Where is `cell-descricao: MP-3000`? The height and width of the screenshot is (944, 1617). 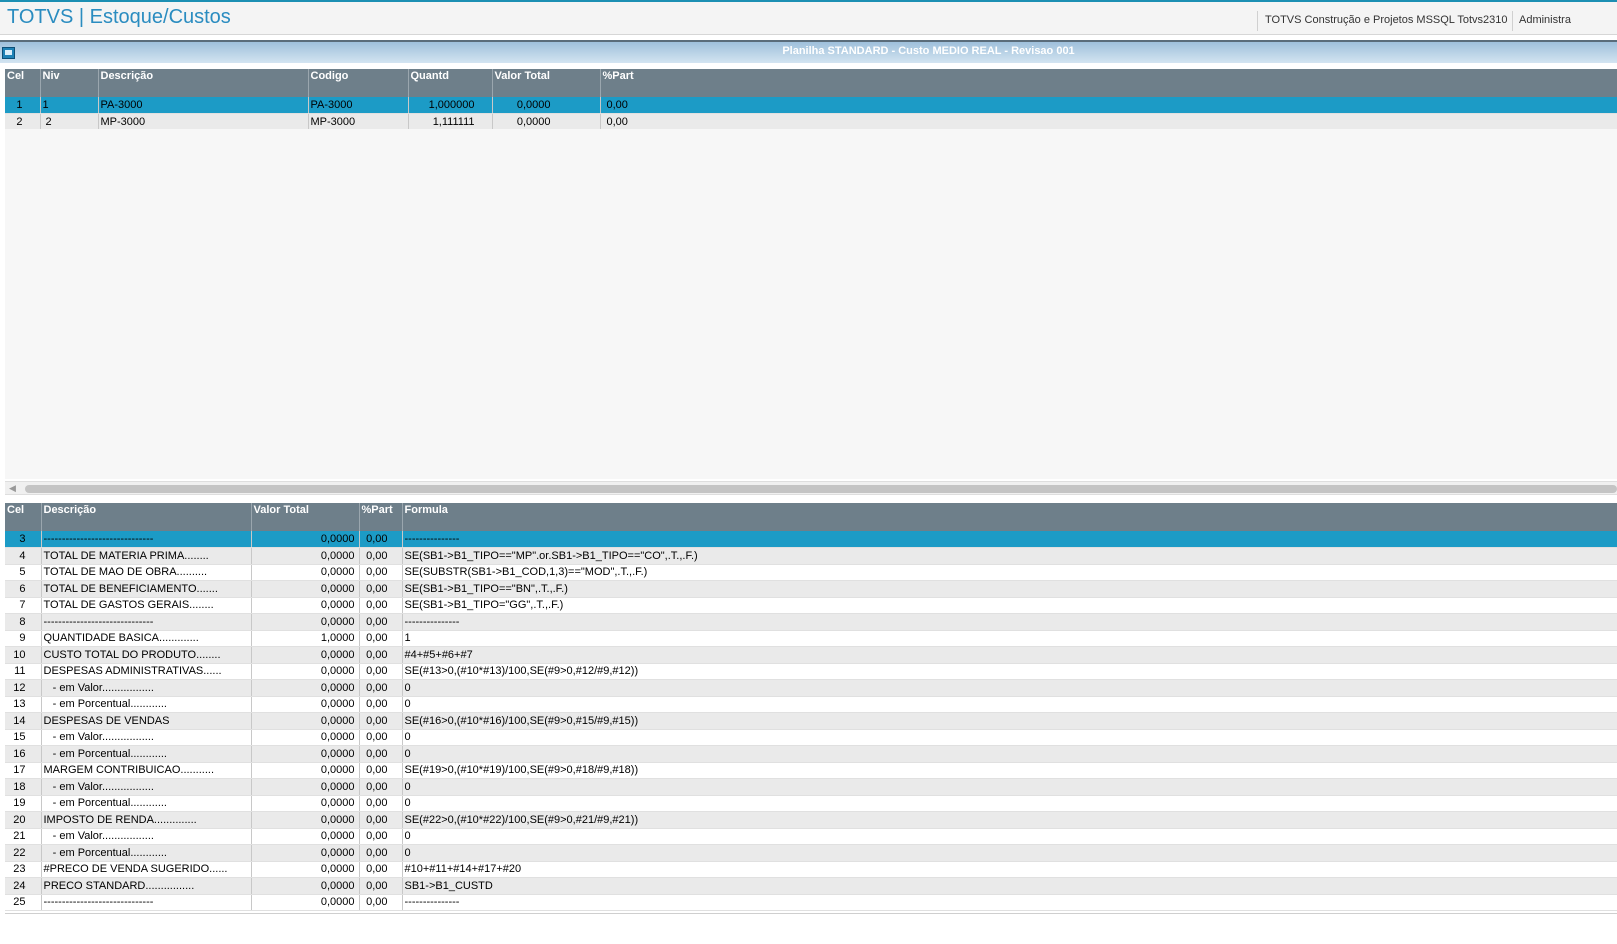
cell-descricao: MP-3000 is located at coordinates (203, 122).